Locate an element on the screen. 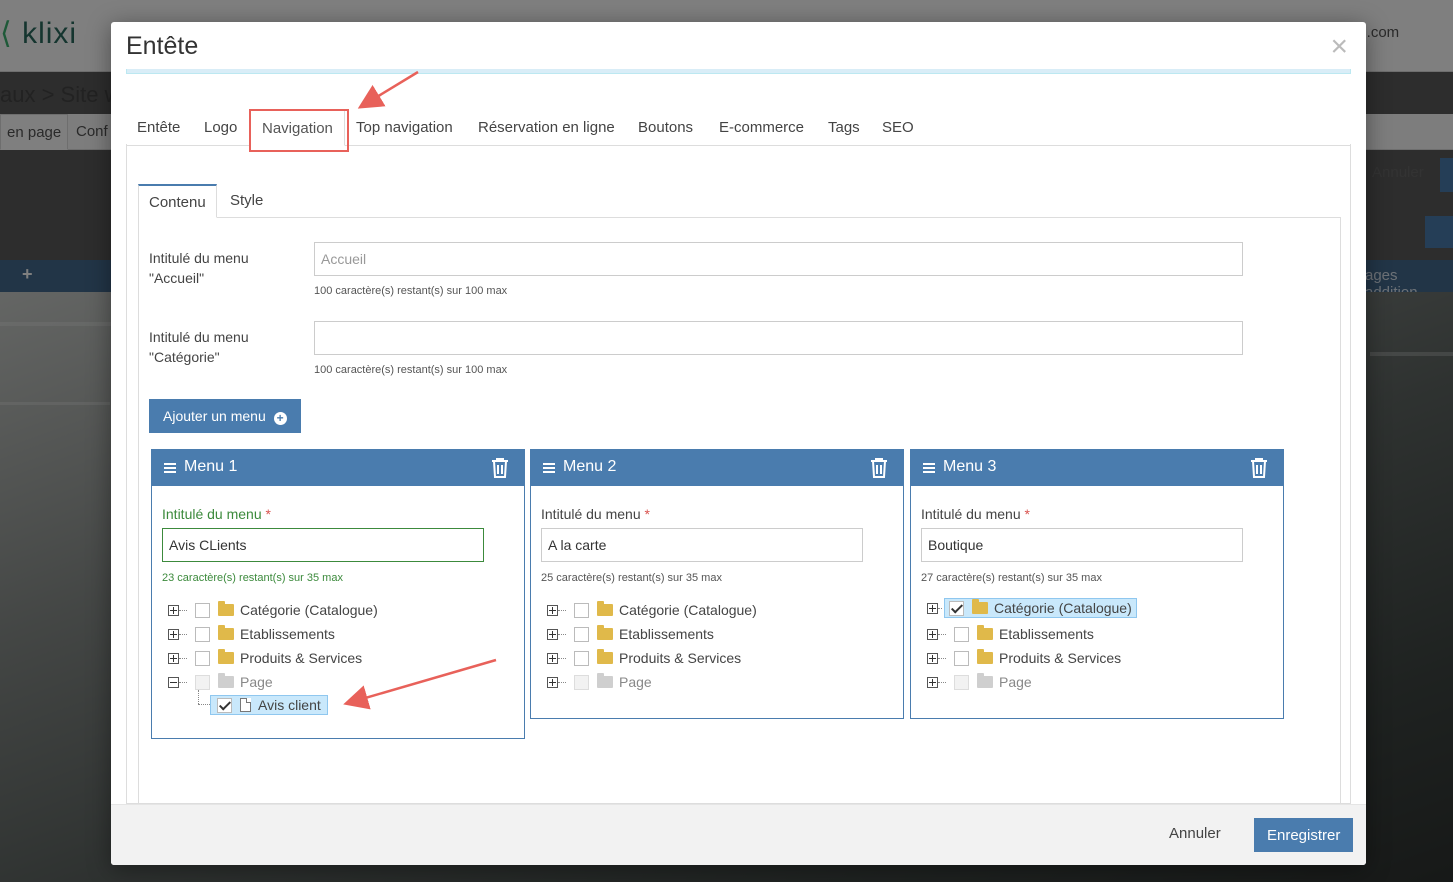 This screenshot has height=882, width=1453. menu-header: Menu 2 is located at coordinates (717, 468).